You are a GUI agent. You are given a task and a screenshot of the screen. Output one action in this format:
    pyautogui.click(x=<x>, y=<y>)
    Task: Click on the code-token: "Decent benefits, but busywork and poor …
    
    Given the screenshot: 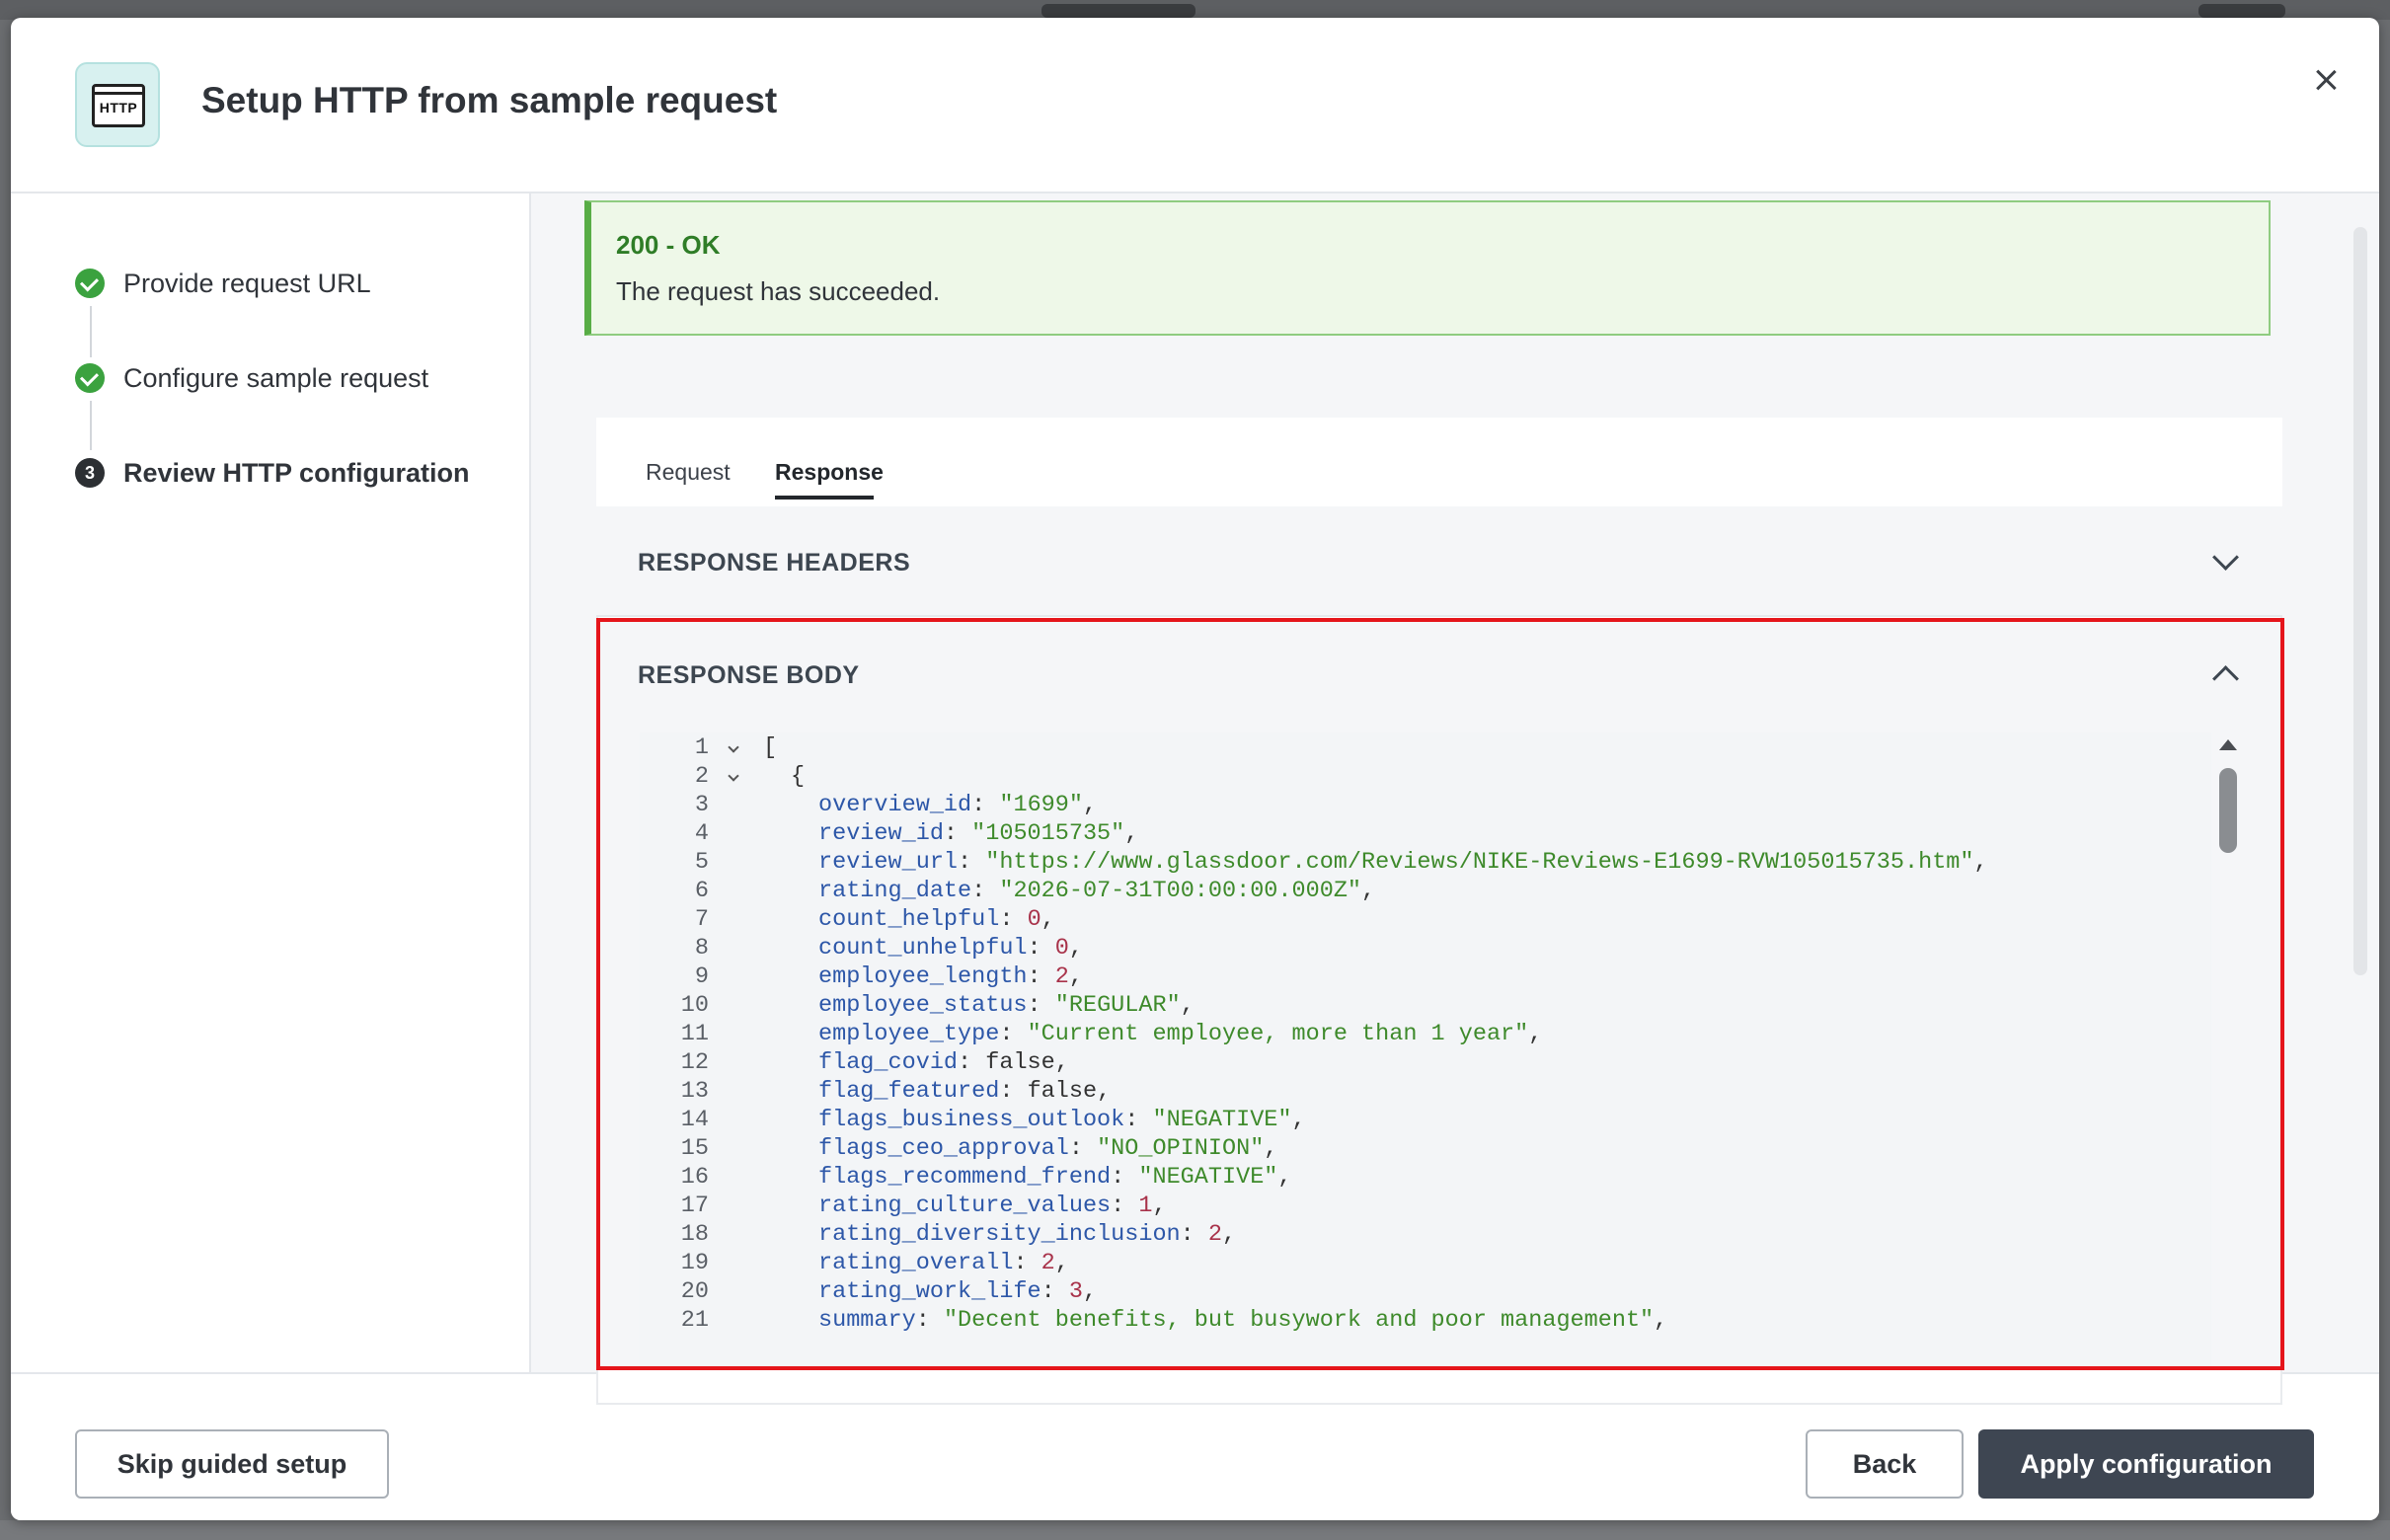 What is the action you would take?
    pyautogui.click(x=1299, y=1320)
    